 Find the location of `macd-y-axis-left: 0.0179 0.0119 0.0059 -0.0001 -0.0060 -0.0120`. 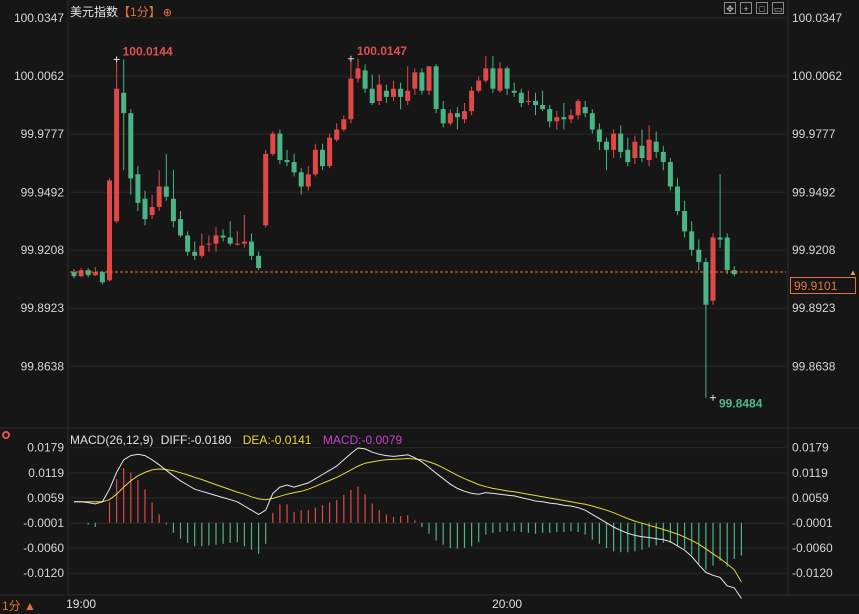

macd-y-axis-left: 0.0179 0.0119 0.0059 -0.0001 -0.0060 -0.0120 is located at coordinates (43, 511).